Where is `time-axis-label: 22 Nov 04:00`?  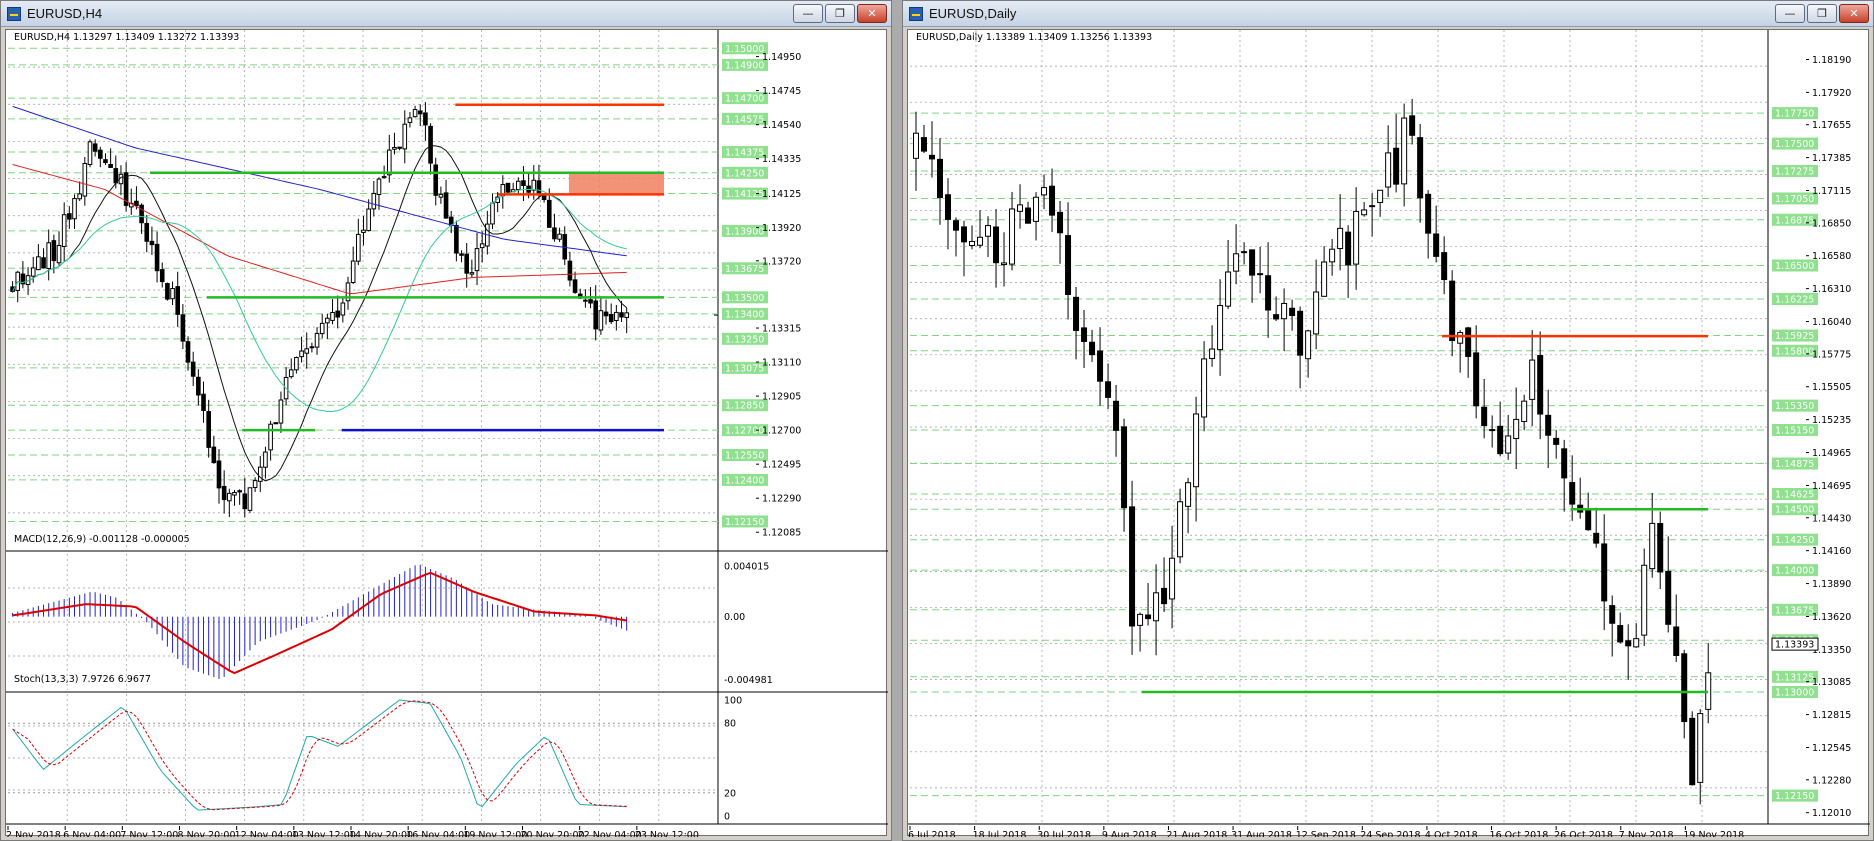
time-axis-label: 22 Nov 04:00 is located at coordinates (610, 833).